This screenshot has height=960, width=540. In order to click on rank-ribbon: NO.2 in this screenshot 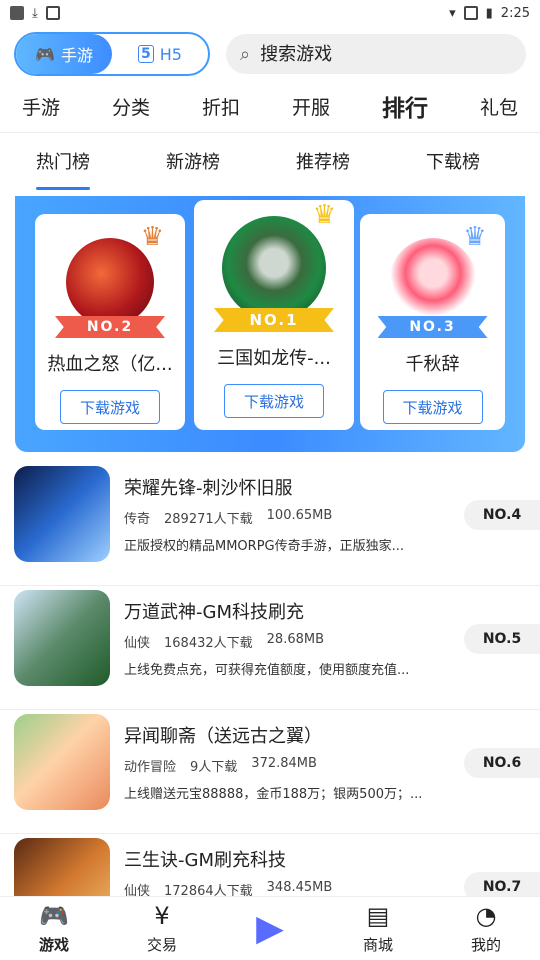, I will do `click(110, 327)`.